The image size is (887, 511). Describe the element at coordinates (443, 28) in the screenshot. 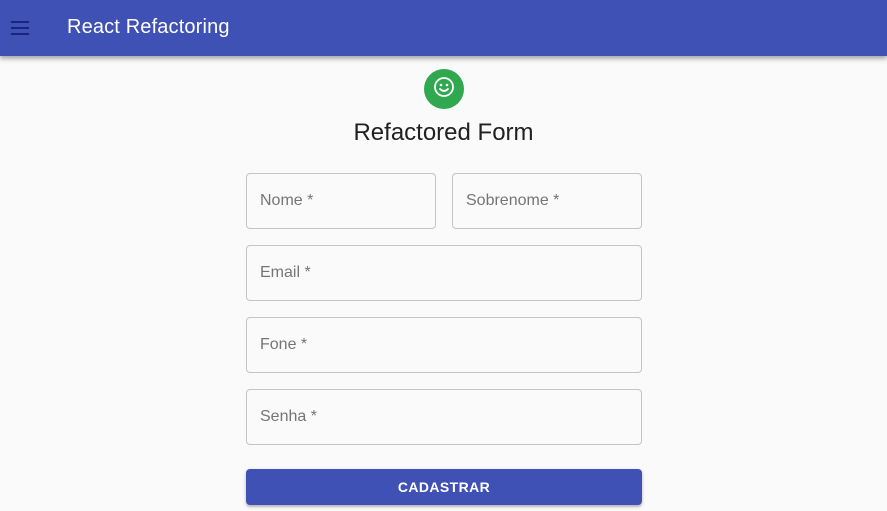

I see `app-bar: React Refactoring` at that location.